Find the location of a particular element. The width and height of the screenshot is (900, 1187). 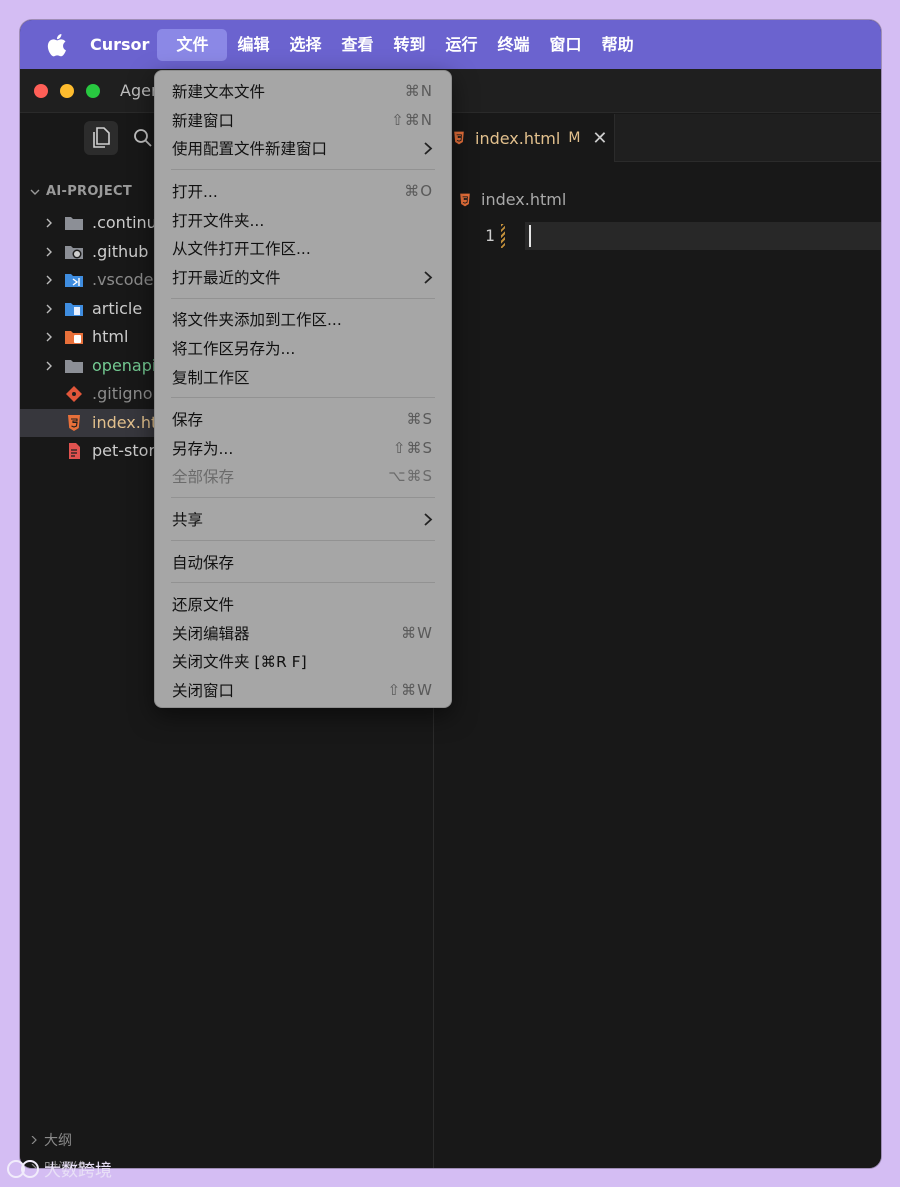

menu-item-label: 复制工作区 is located at coordinates (211, 377).